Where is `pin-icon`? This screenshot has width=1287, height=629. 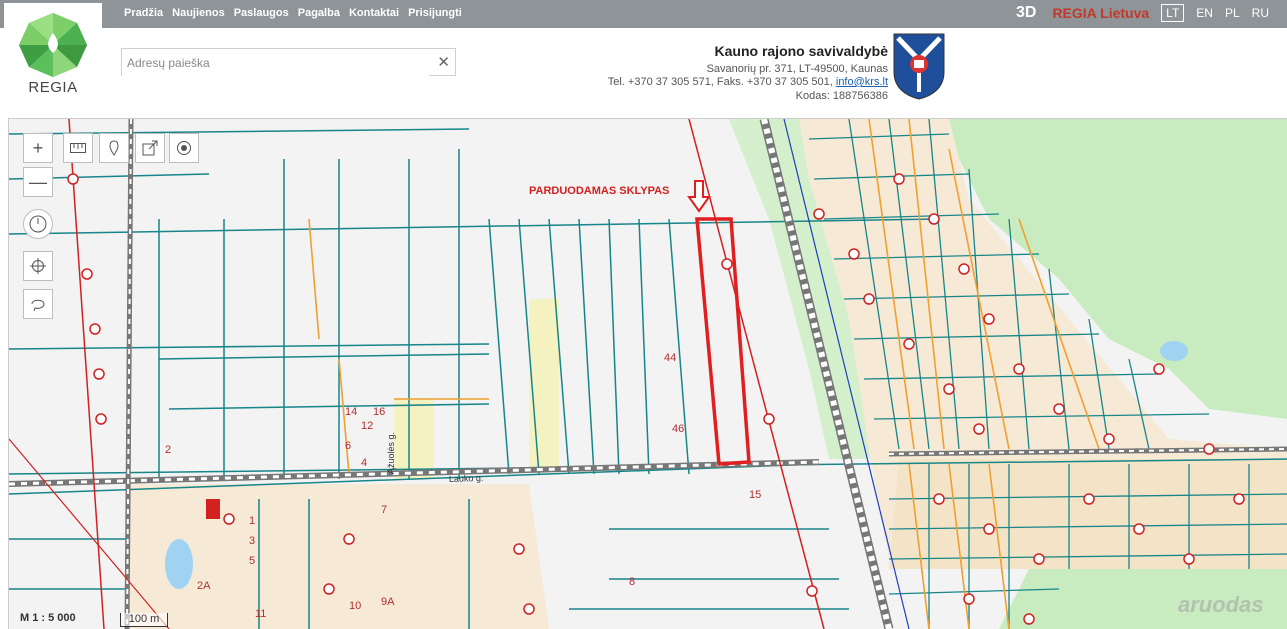
pin-icon is located at coordinates (114, 148).